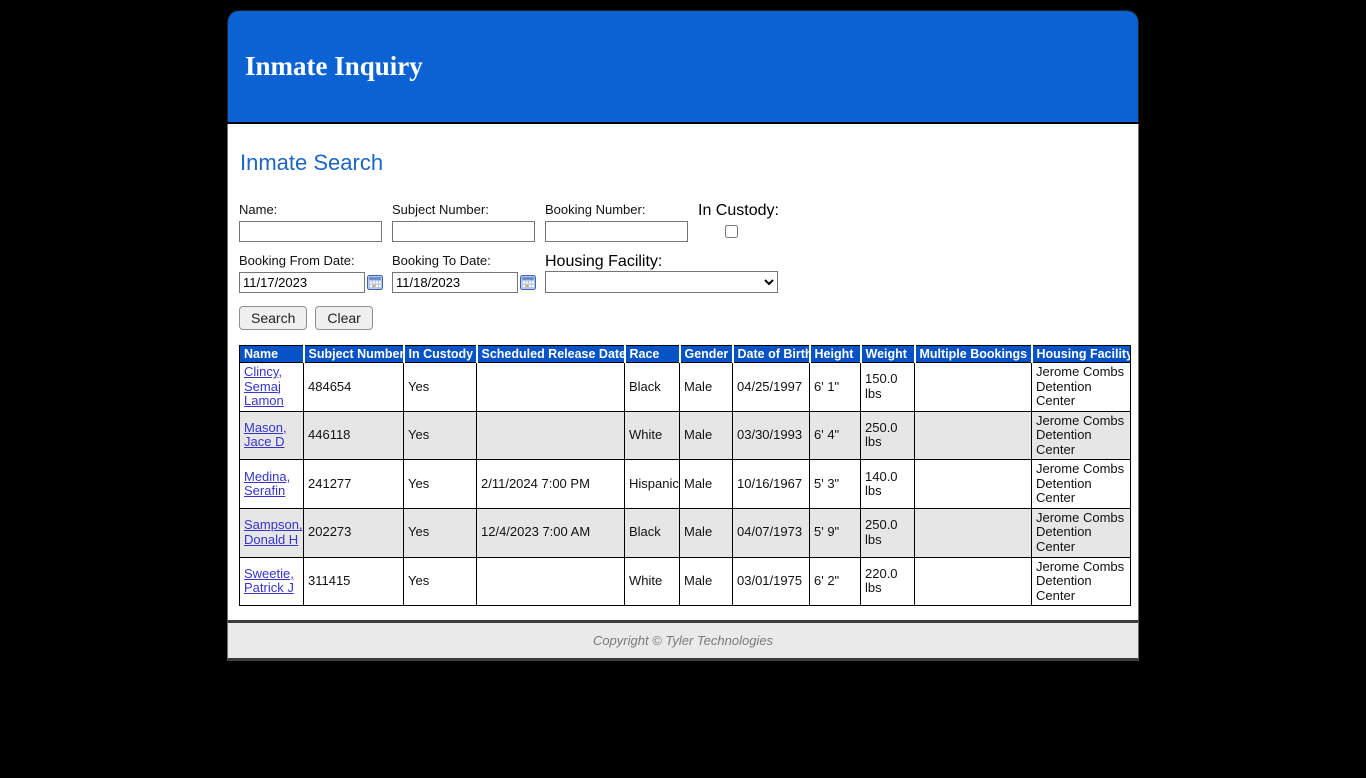  What do you see at coordinates (771, 435) in the screenshot?
I see `cell-dob: 03/30/1993` at bounding box center [771, 435].